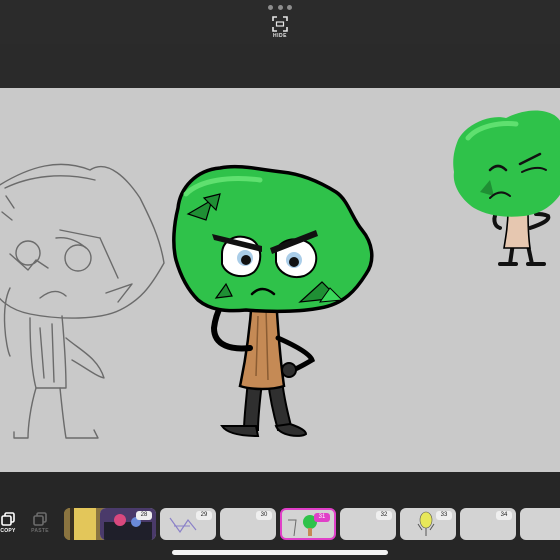  What do you see at coordinates (504, 515) in the screenshot?
I see `frame-number: 34` at bounding box center [504, 515].